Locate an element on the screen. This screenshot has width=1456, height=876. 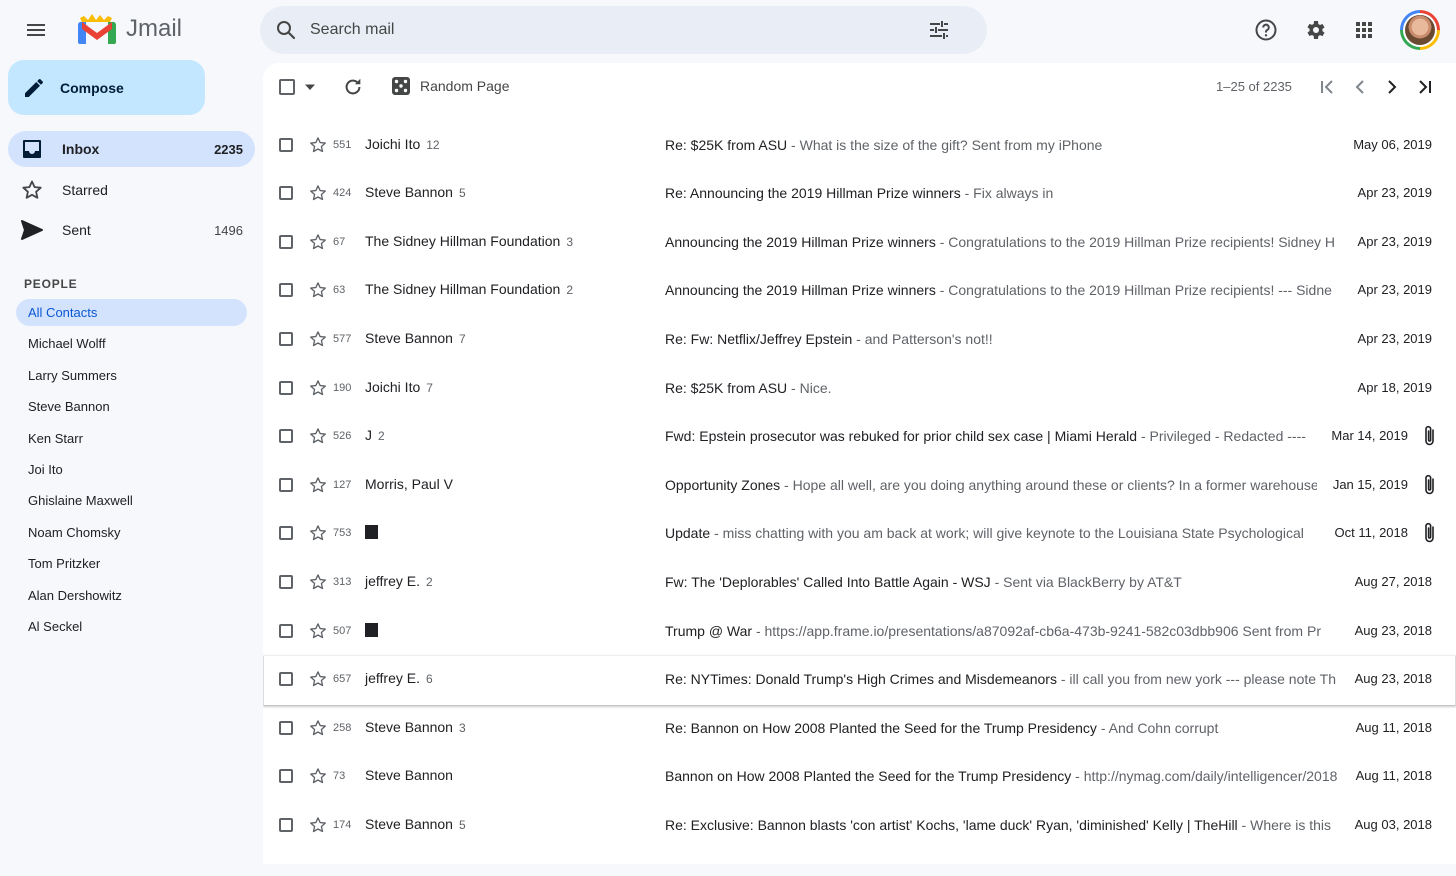
email-snippet: - Privileged - Redacted ---- is located at coordinates (1221, 436).